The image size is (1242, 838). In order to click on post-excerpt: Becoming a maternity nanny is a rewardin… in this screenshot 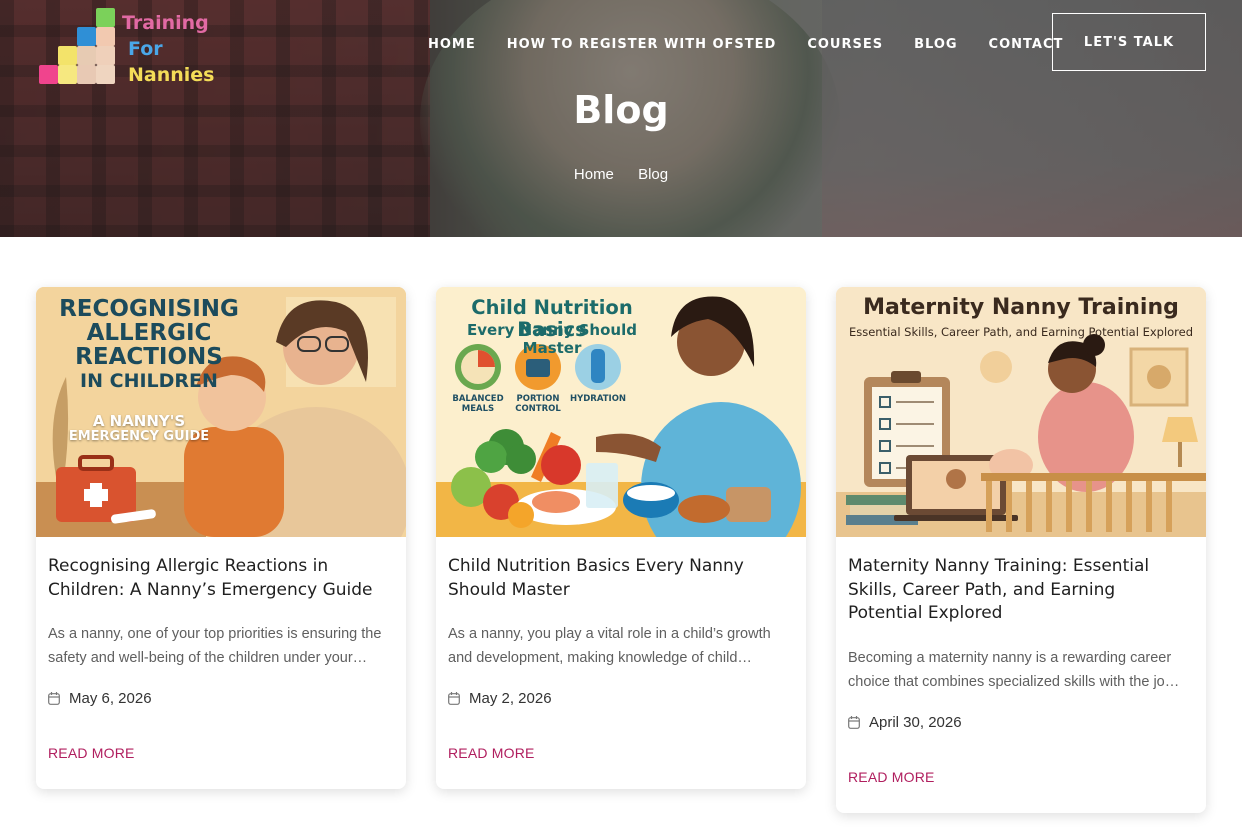, I will do `click(1014, 669)`.